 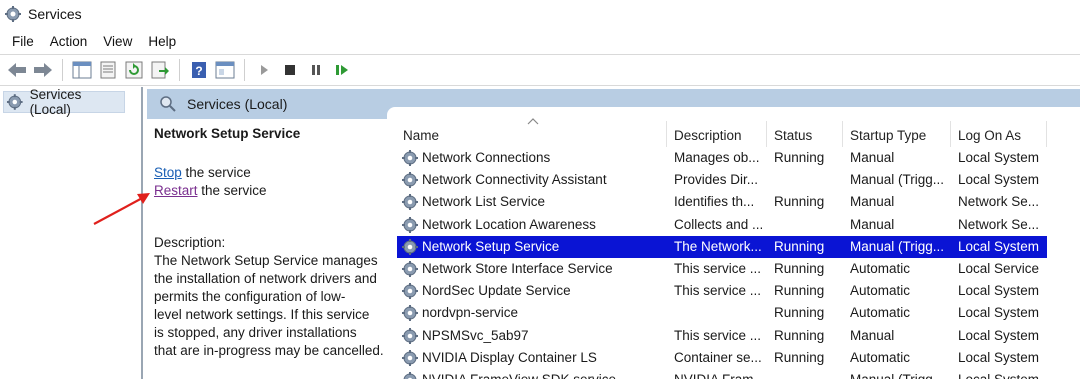 I want to click on service-name-cell: Network Store Interface Service, so click(x=517, y=268).